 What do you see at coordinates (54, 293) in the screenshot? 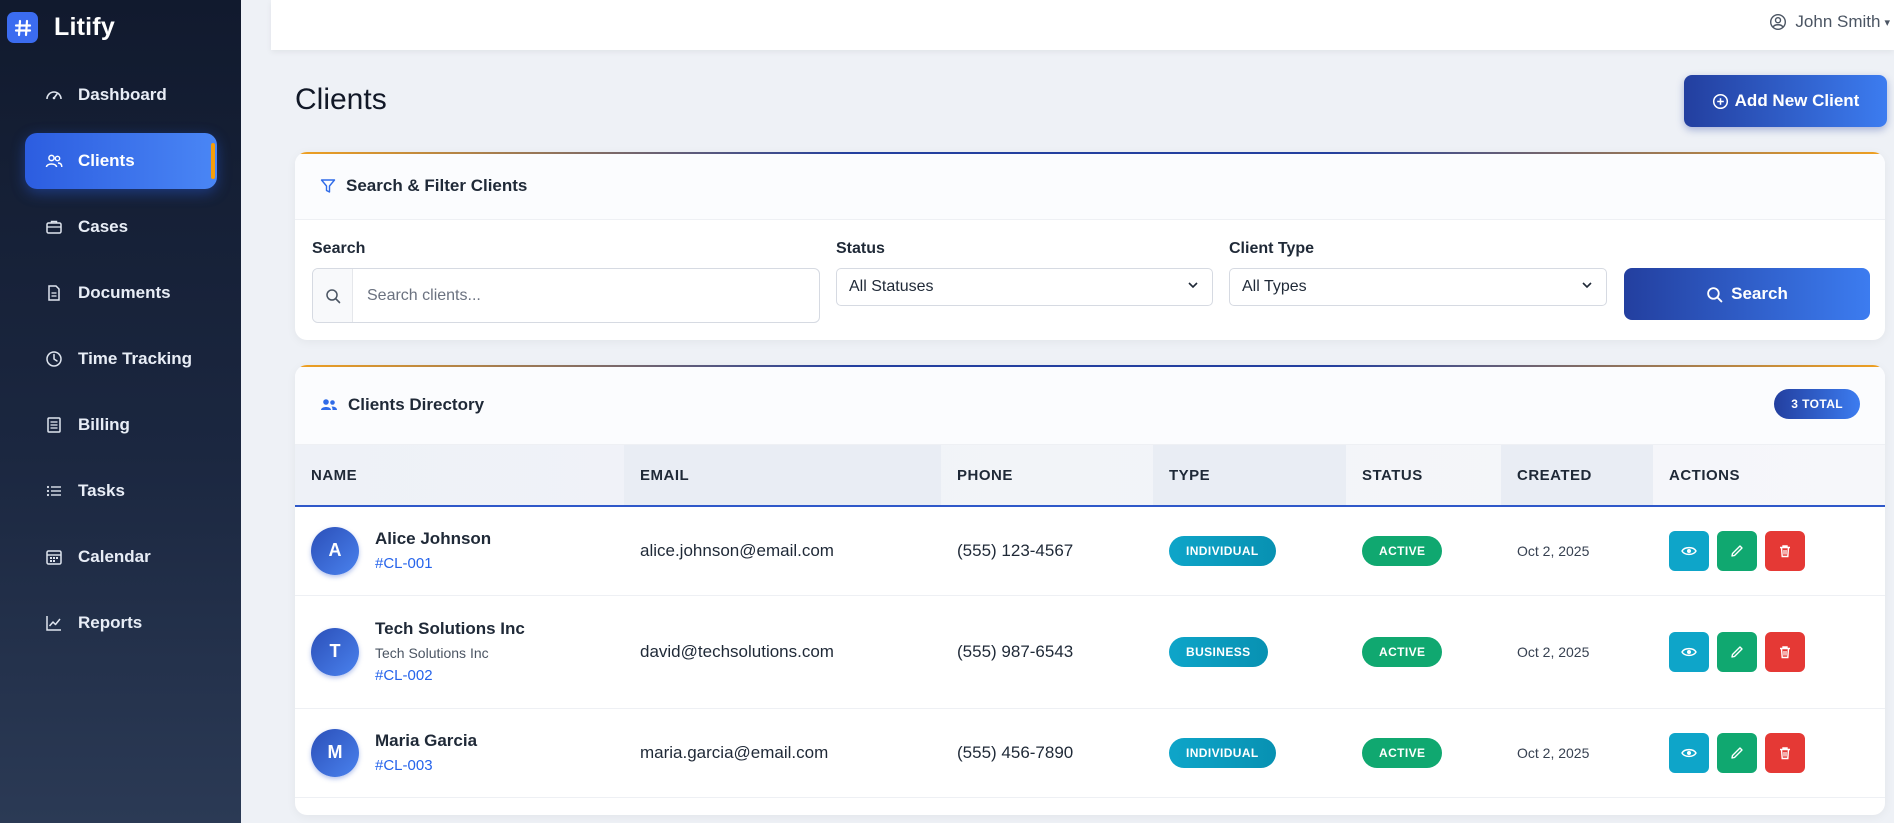
I see `document-icon` at bounding box center [54, 293].